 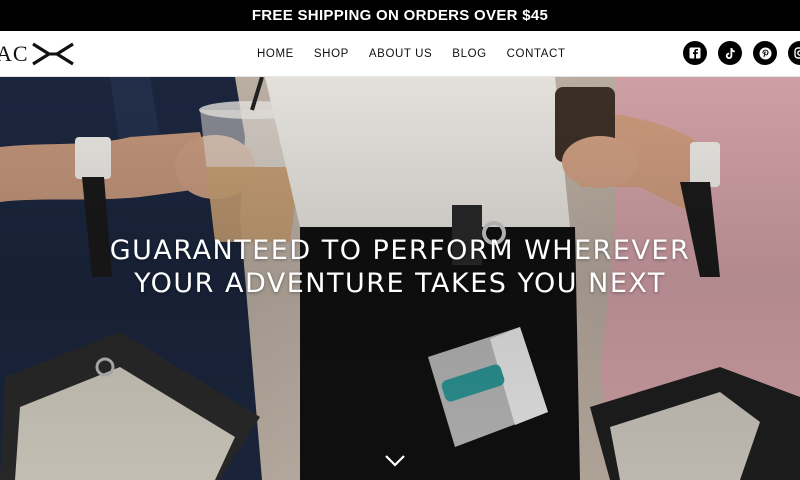 I want to click on social-links, so click(x=736, y=53).